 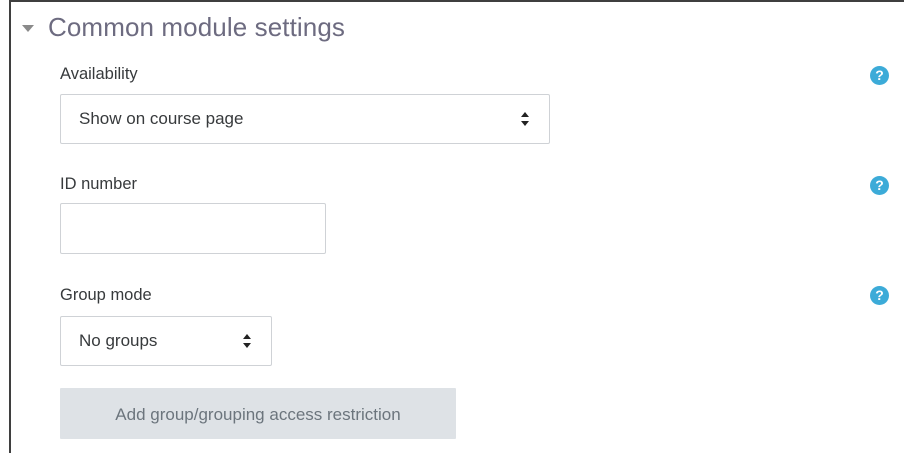 What do you see at coordinates (258, 413) in the screenshot?
I see `add-group-restriction-button: Add group/grouping access restriction` at bounding box center [258, 413].